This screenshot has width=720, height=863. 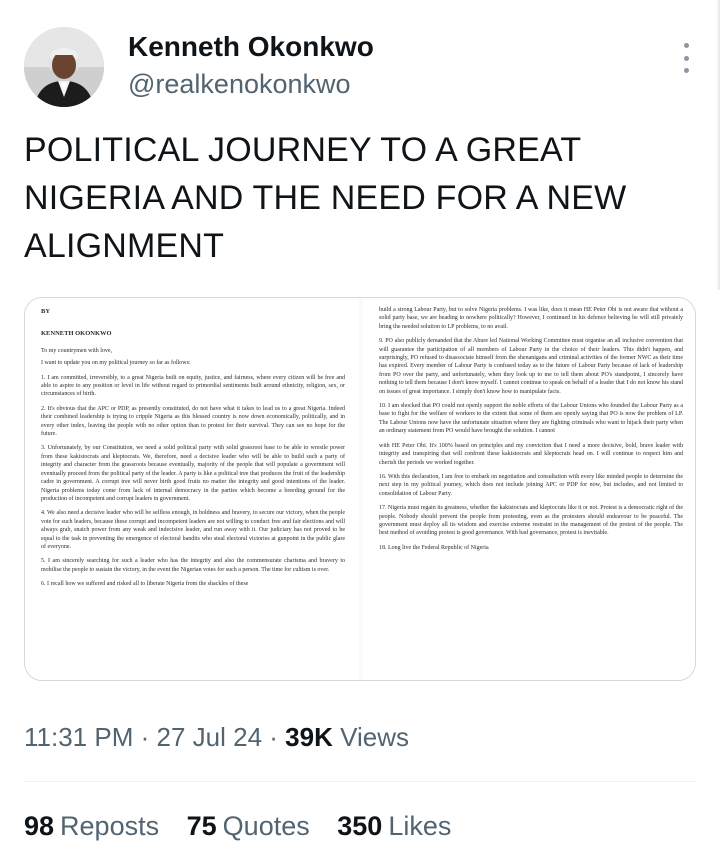 I want to click on tweet-header: Kenneth Okonkwo @realkenokonkwo, so click(x=360, y=67).